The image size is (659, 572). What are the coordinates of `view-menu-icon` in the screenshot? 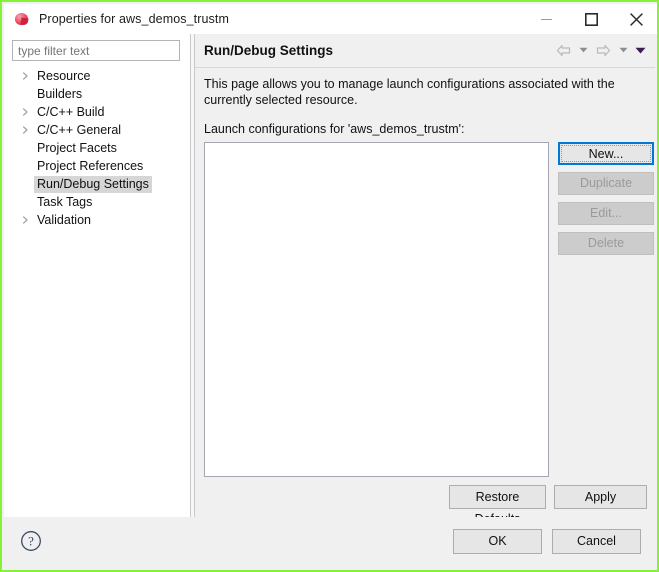 It's located at (640, 50).